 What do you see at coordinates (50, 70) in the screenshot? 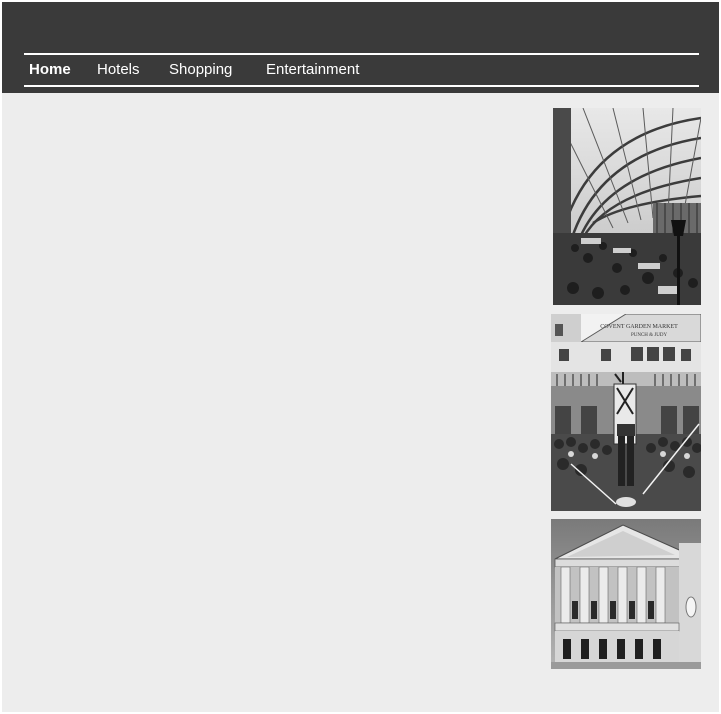
I see `nav-item-home: Home` at bounding box center [50, 70].